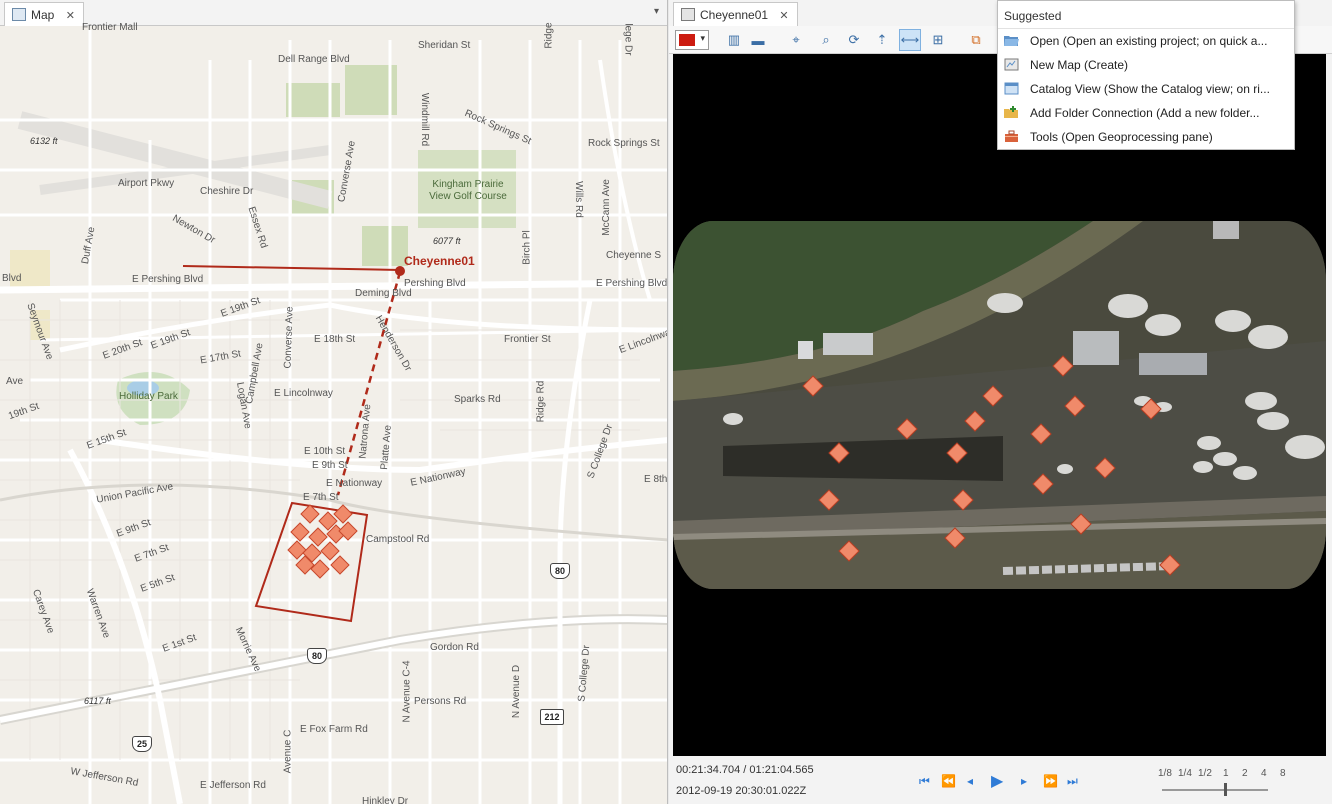 This screenshot has height=804, width=1332. Describe the element at coordinates (527, 247) in the screenshot. I see `map-label: Birch Pl` at that location.